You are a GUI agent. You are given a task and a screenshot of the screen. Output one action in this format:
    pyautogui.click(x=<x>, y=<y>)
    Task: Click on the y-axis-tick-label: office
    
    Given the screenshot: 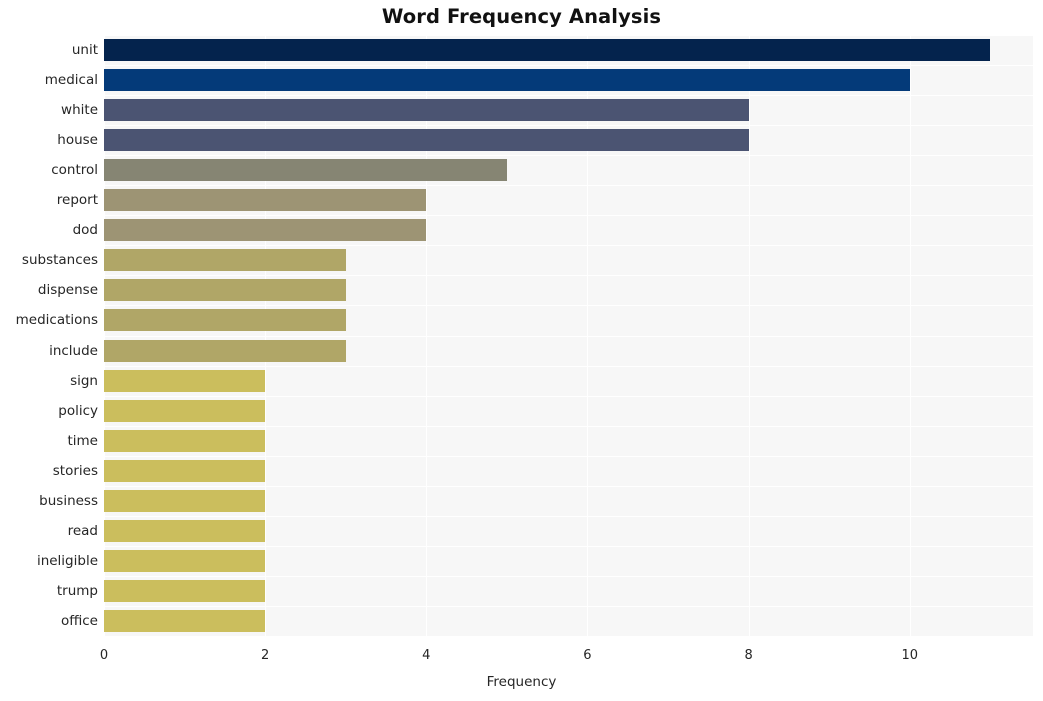 What is the action you would take?
    pyautogui.click(x=79, y=620)
    